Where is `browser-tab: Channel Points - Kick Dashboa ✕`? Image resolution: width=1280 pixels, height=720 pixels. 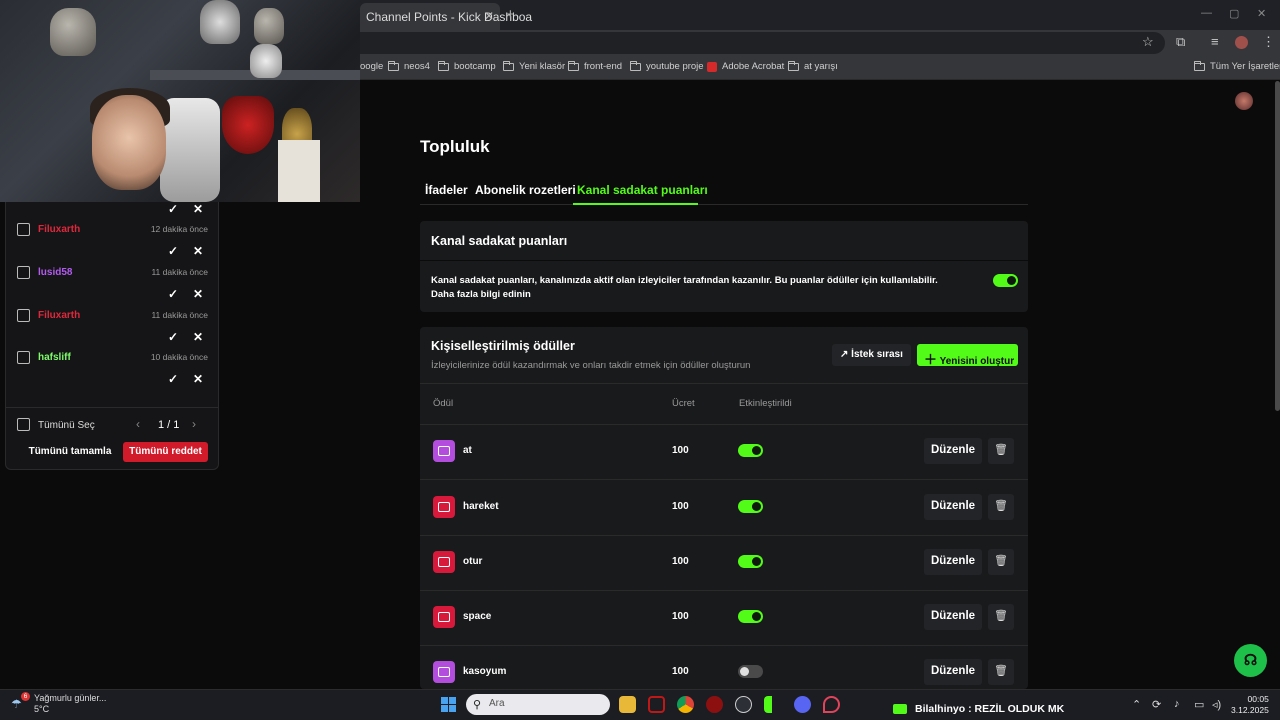
browser-tab: Channel Points - Kick Dashboa ✕ is located at coordinates (446, 16).